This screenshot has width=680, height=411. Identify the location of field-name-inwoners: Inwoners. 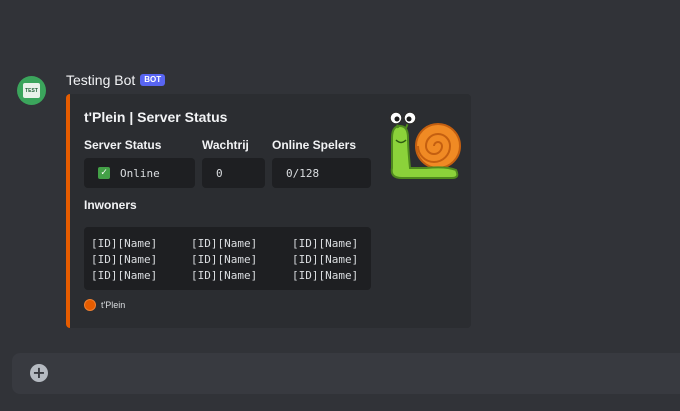
(110, 205).